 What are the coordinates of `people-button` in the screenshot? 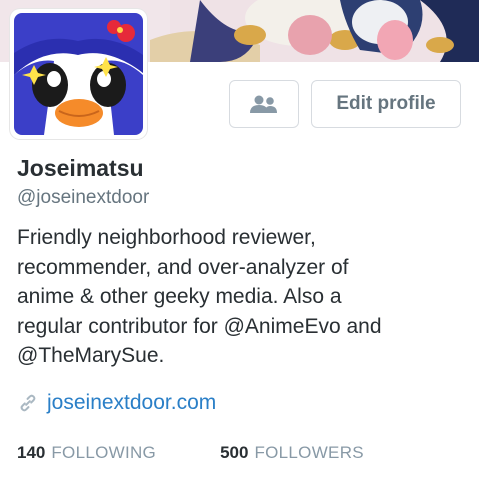 It's located at (264, 104).